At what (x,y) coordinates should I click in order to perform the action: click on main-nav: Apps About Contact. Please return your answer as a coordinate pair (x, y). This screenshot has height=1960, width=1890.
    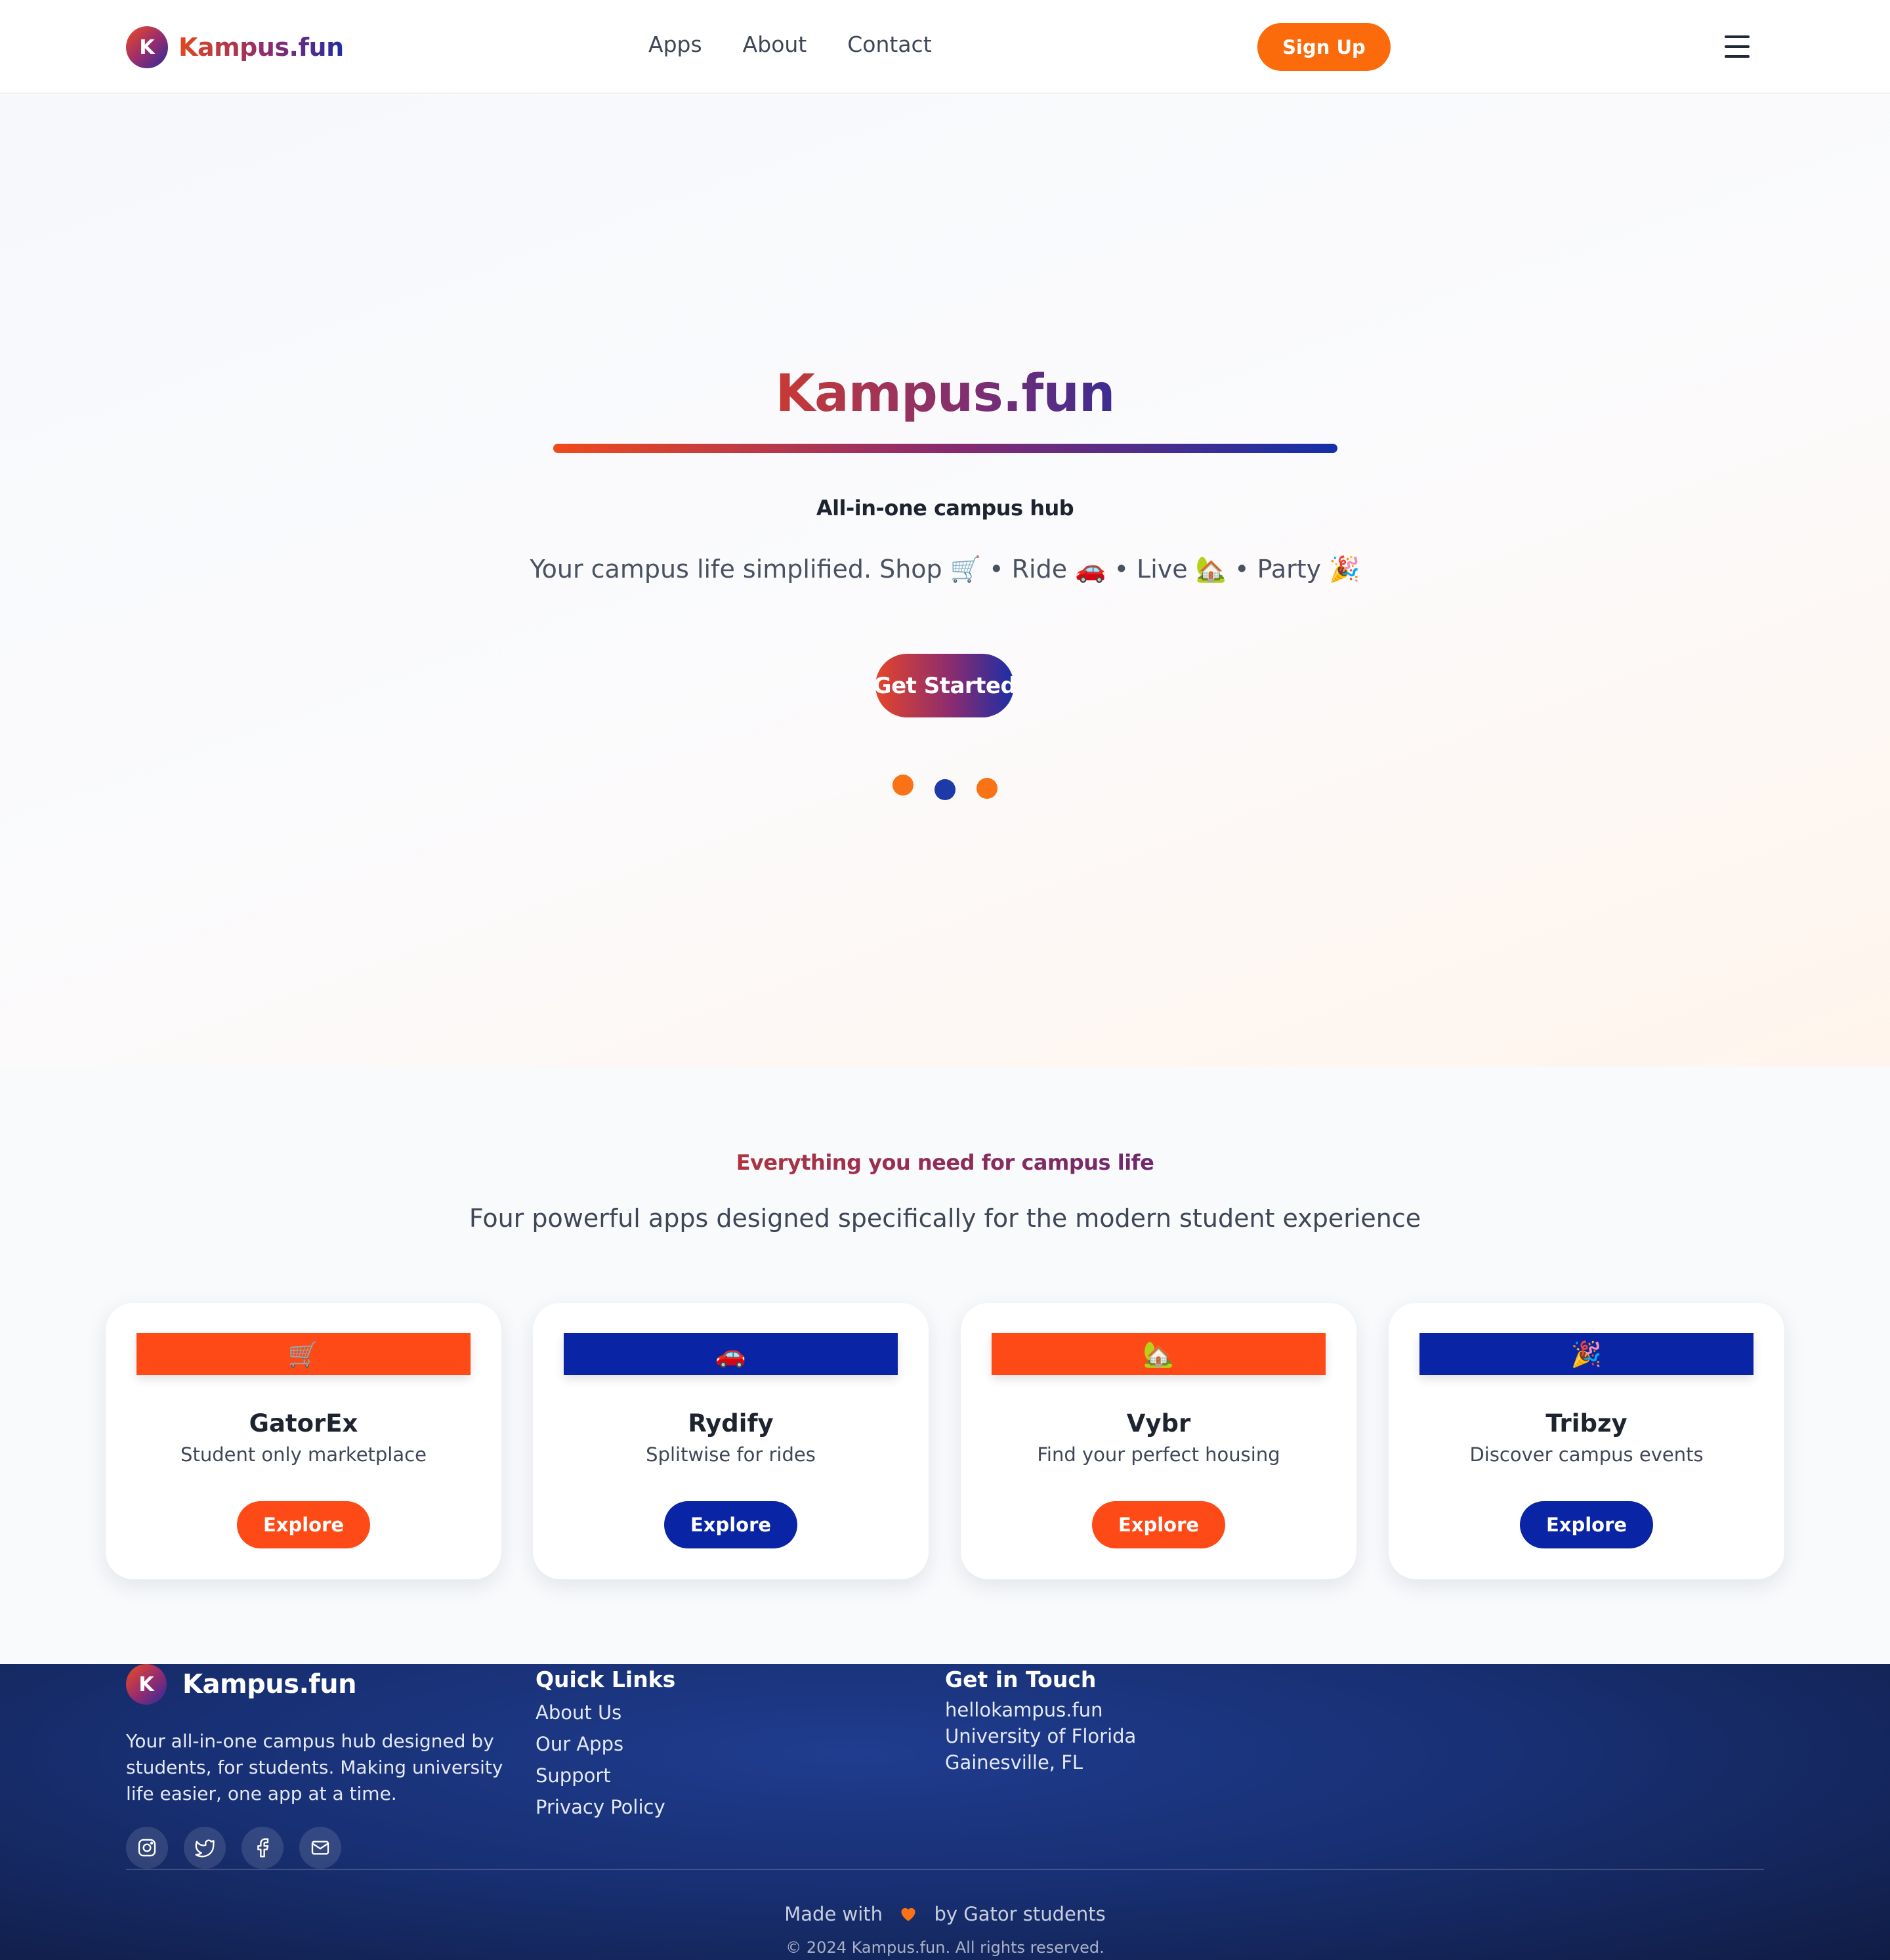
    Looking at the image, I should click on (790, 44).